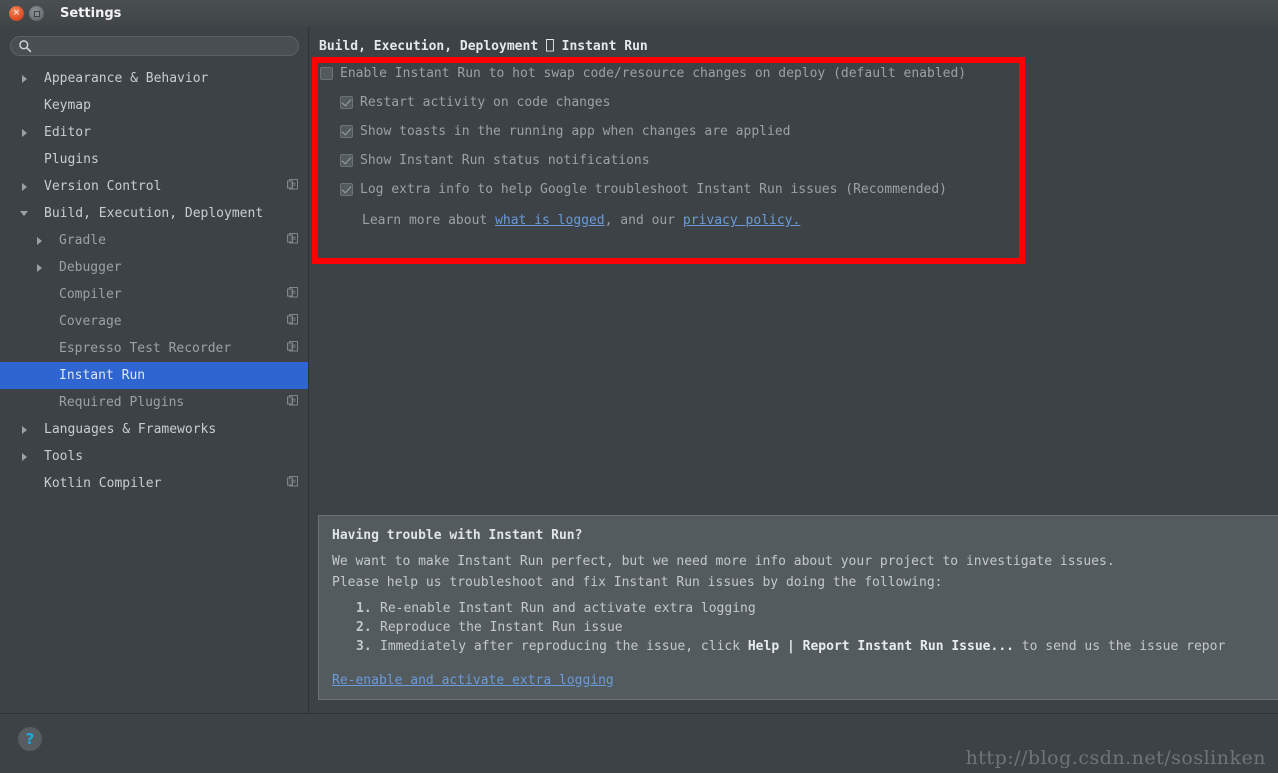 The width and height of the screenshot is (1278, 773). Describe the element at coordinates (1119, 646) in the screenshot. I see `step-text-after: to send us the issue repor` at that location.